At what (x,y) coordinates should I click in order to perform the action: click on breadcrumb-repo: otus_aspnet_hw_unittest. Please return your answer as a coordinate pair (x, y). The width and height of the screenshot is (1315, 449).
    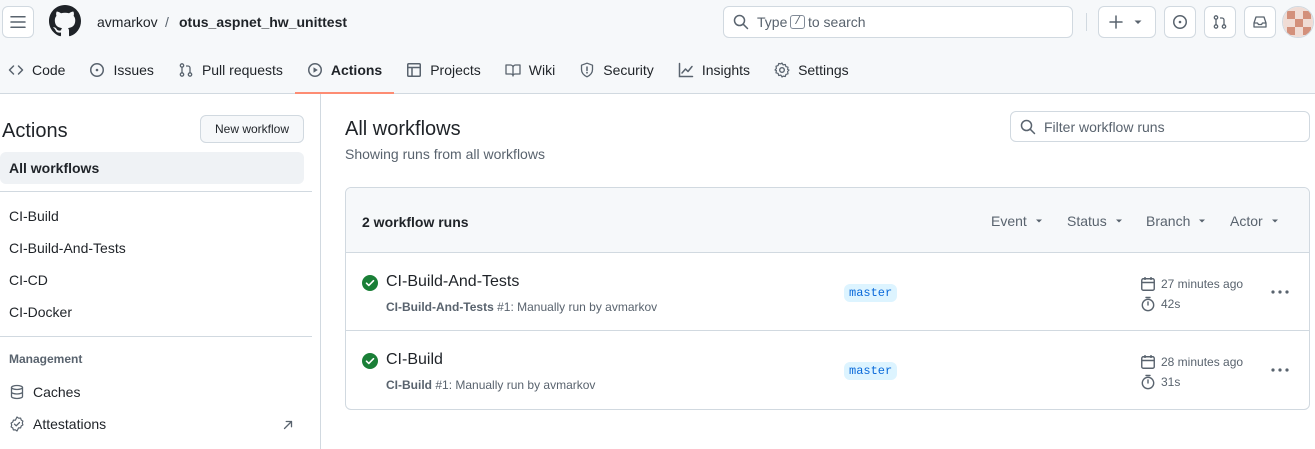
    Looking at the image, I should click on (263, 22).